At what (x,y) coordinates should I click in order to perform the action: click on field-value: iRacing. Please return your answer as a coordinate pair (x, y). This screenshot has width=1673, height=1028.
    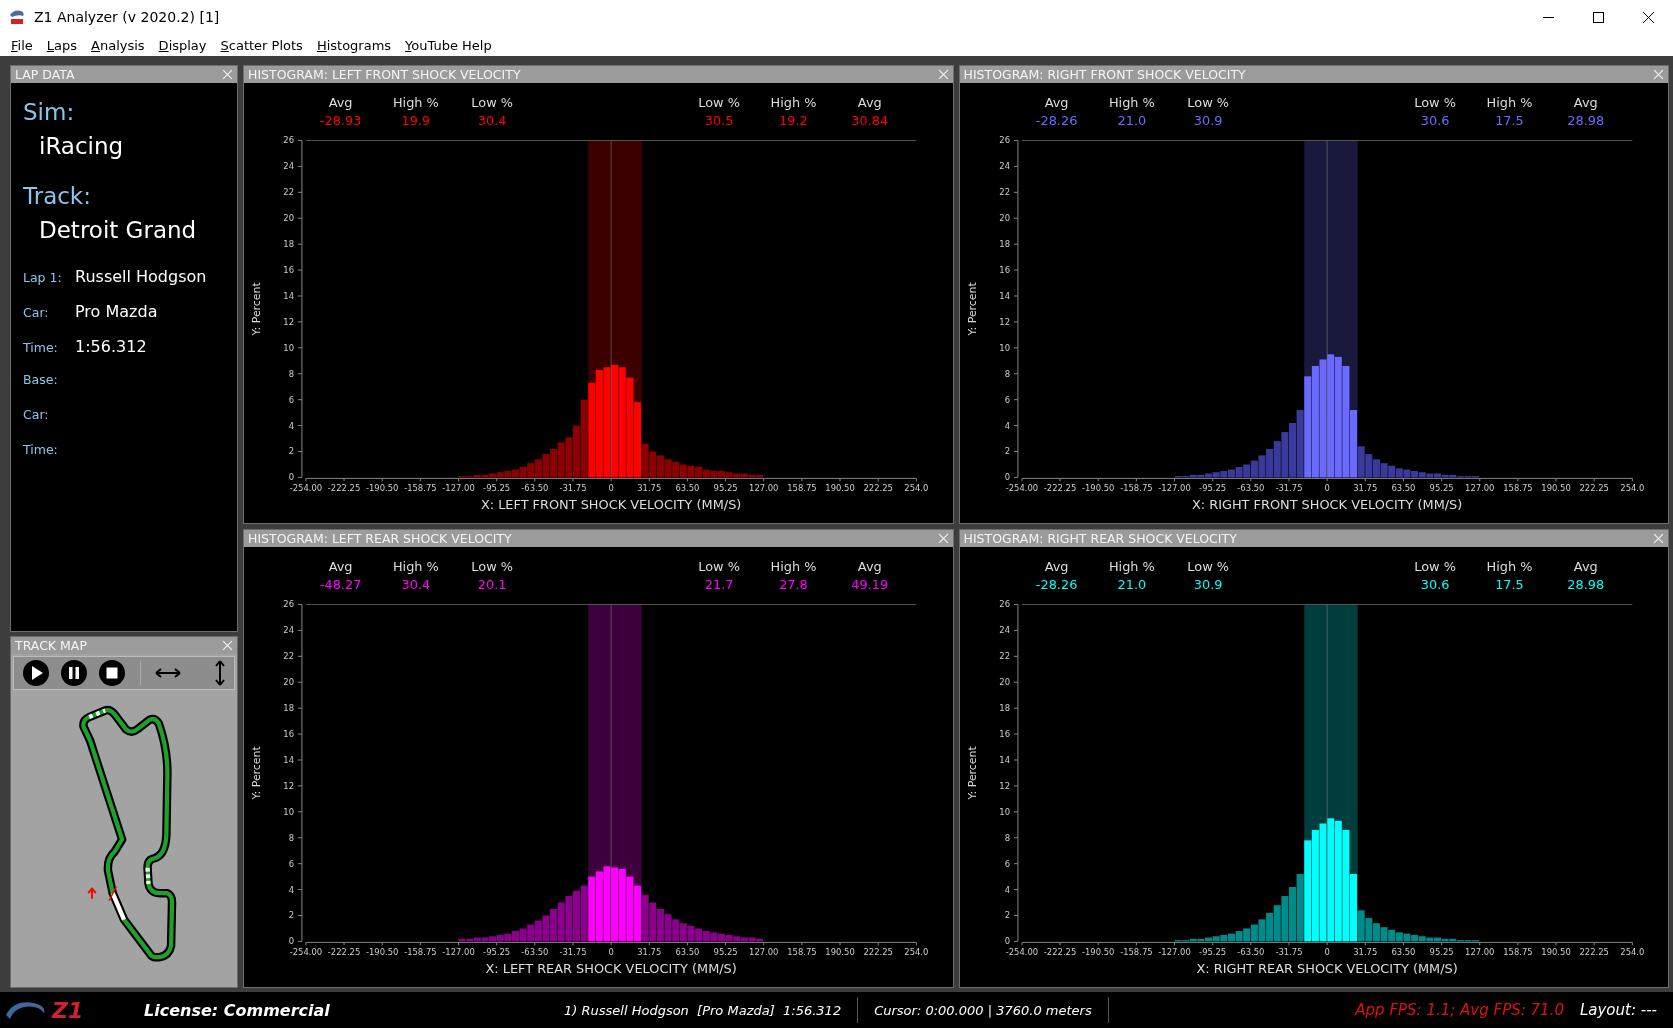
    Looking at the image, I should click on (82, 146).